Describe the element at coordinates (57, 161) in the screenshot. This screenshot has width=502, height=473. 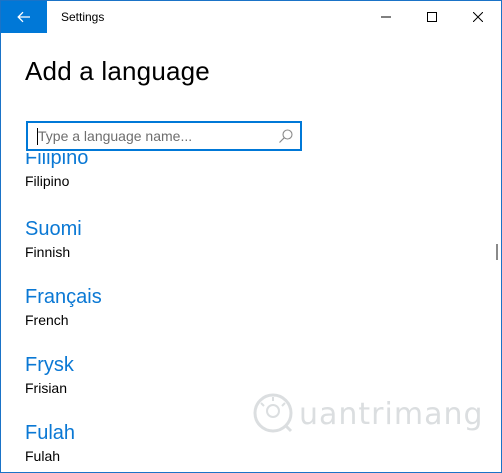
I see `language-native-name: Filipino` at that location.